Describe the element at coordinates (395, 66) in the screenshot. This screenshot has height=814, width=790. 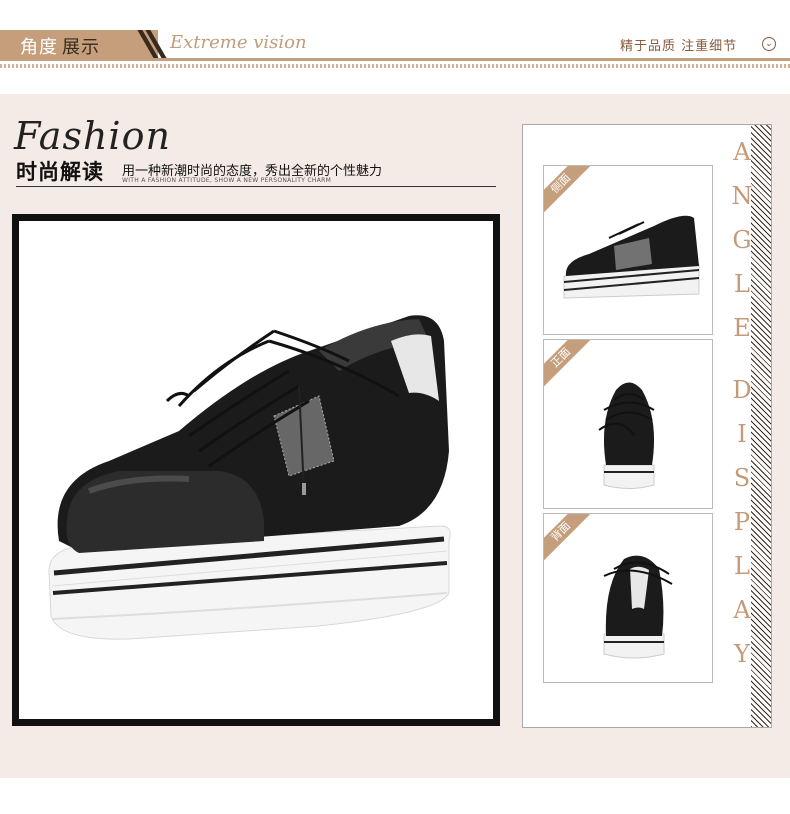
I see `banner-dotted-divider` at that location.